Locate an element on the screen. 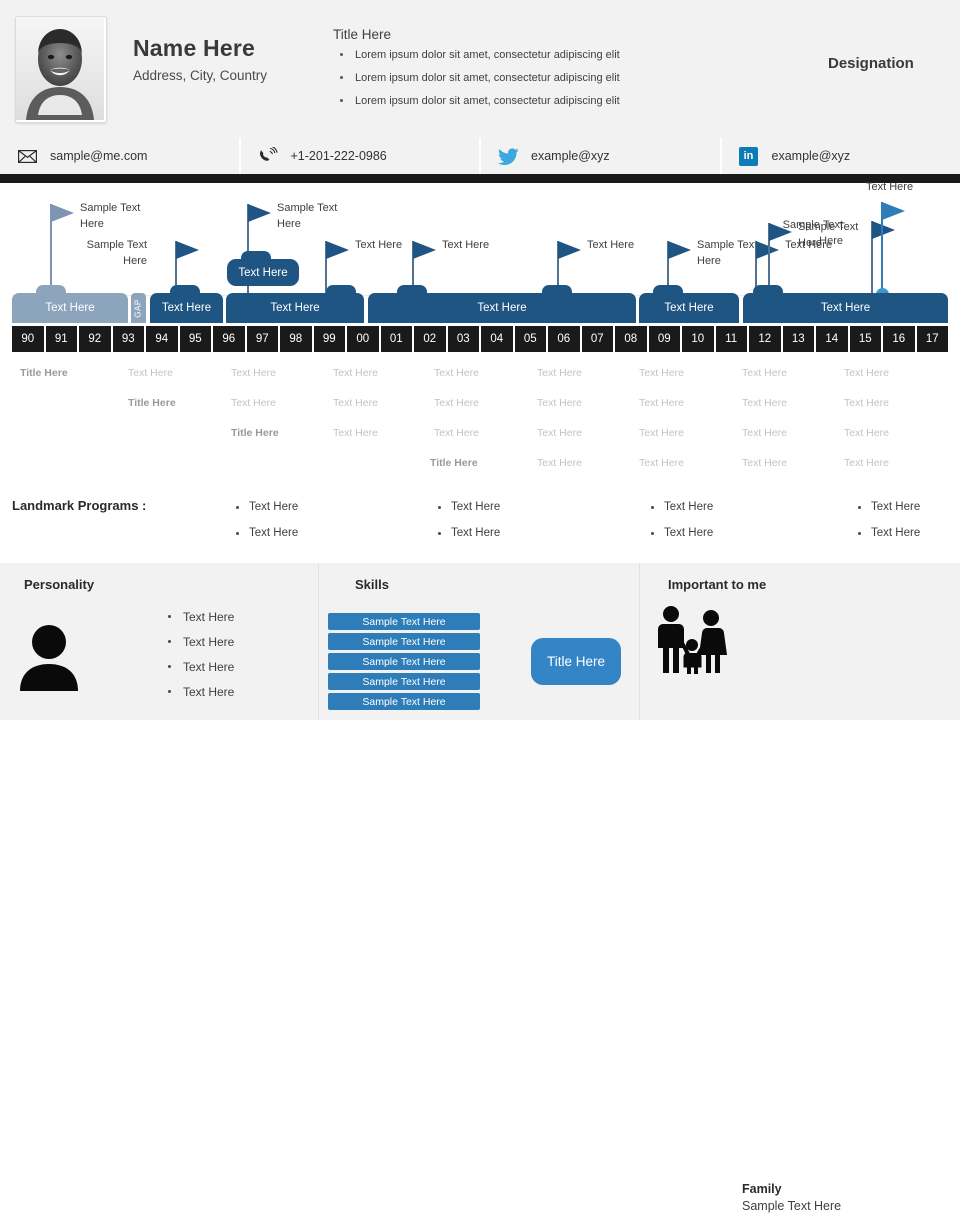 The height and width of the screenshot is (1215, 960). year-cell: 01 is located at coordinates (398, 339).